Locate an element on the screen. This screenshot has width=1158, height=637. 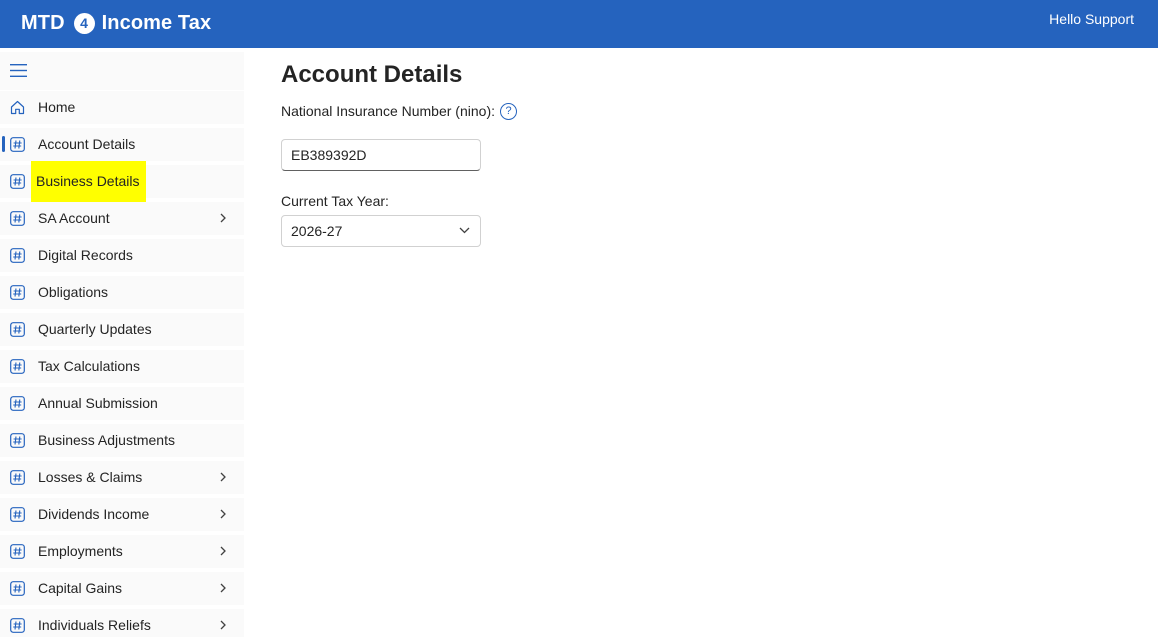
sidebar-item-business-details: Business Details is located at coordinates (122, 181).